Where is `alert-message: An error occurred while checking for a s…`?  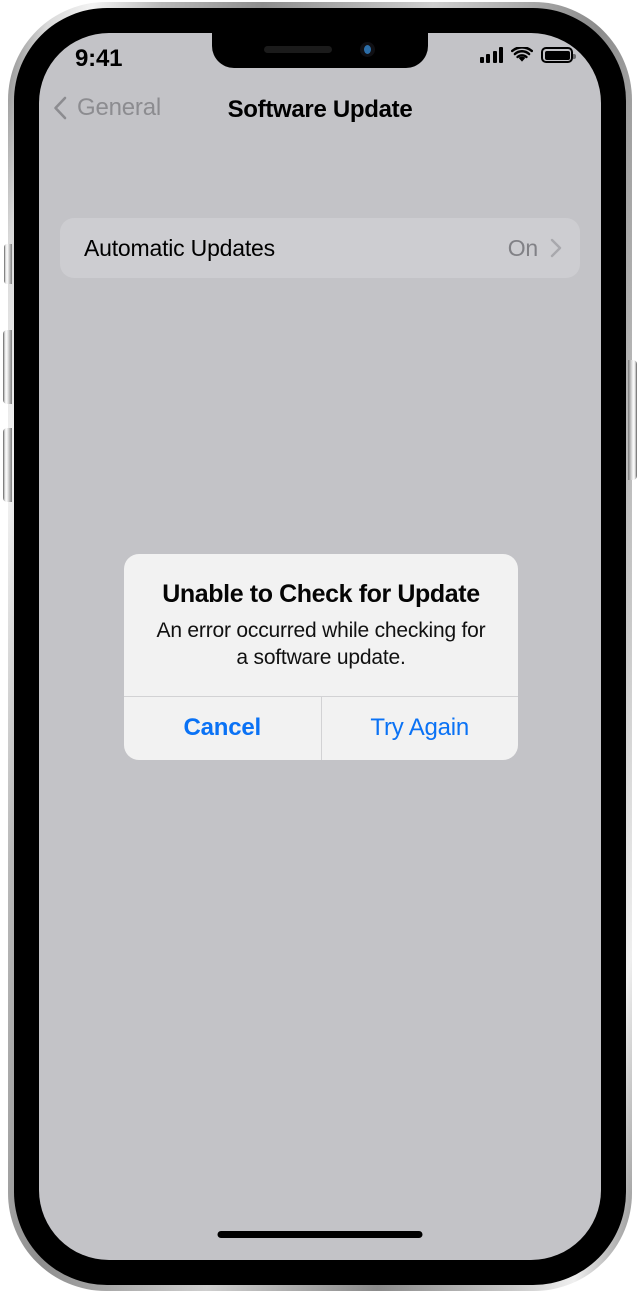
alert-message: An error occurred while checking for a s… is located at coordinates (321, 644).